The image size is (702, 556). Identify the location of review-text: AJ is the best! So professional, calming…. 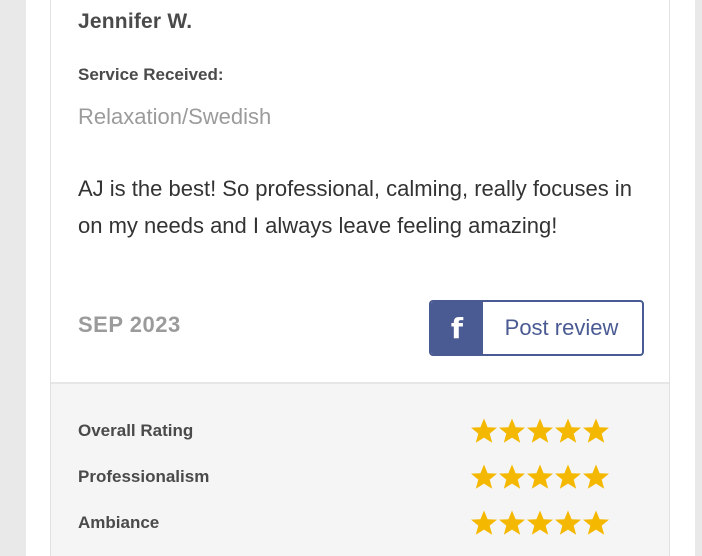
(355, 207).